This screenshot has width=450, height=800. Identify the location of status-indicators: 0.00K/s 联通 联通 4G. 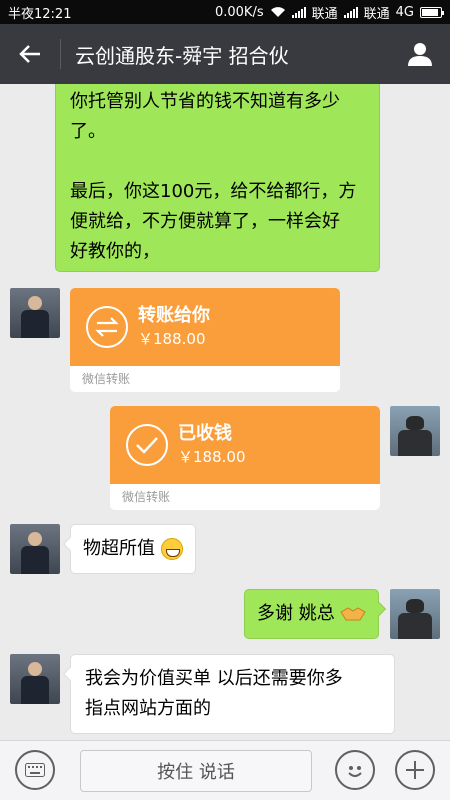
(329, 12).